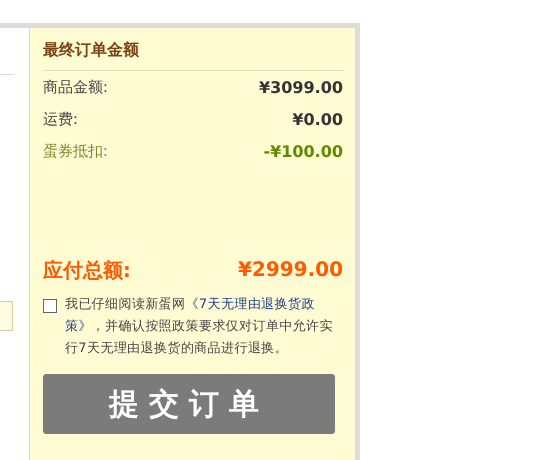  What do you see at coordinates (60, 119) in the screenshot?
I see `amount-label: 运费:` at bounding box center [60, 119].